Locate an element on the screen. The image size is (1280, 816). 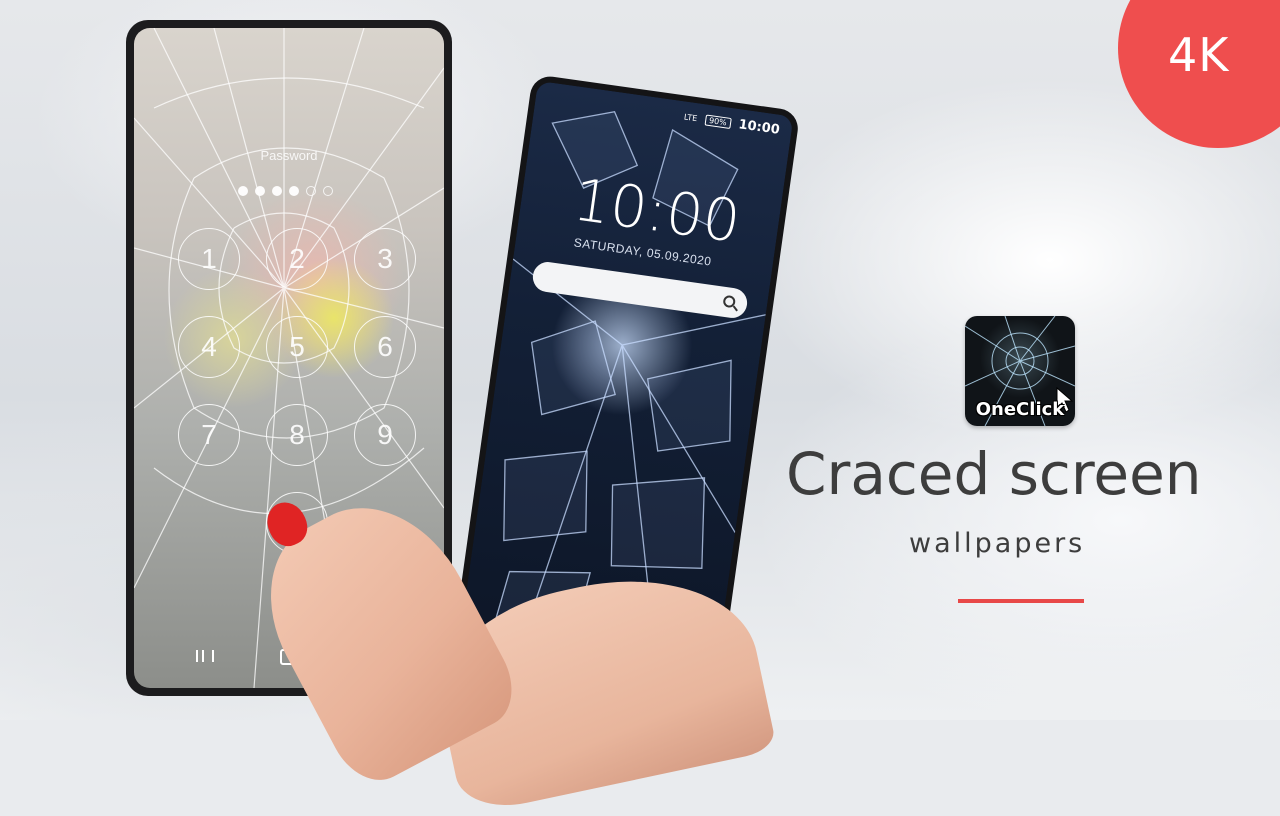
accent-underline is located at coordinates (1021, 601).